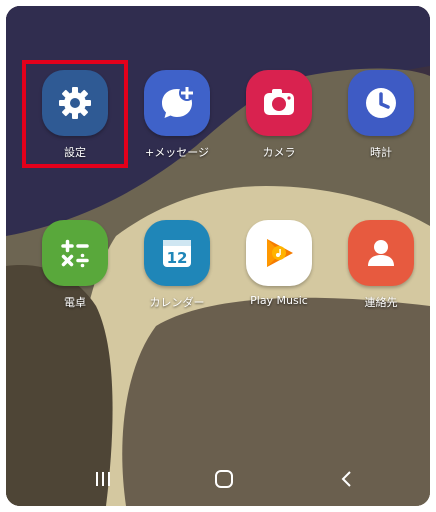 The width and height of the screenshot is (436, 512). I want to click on recent-apps-icon, so click(103, 479).